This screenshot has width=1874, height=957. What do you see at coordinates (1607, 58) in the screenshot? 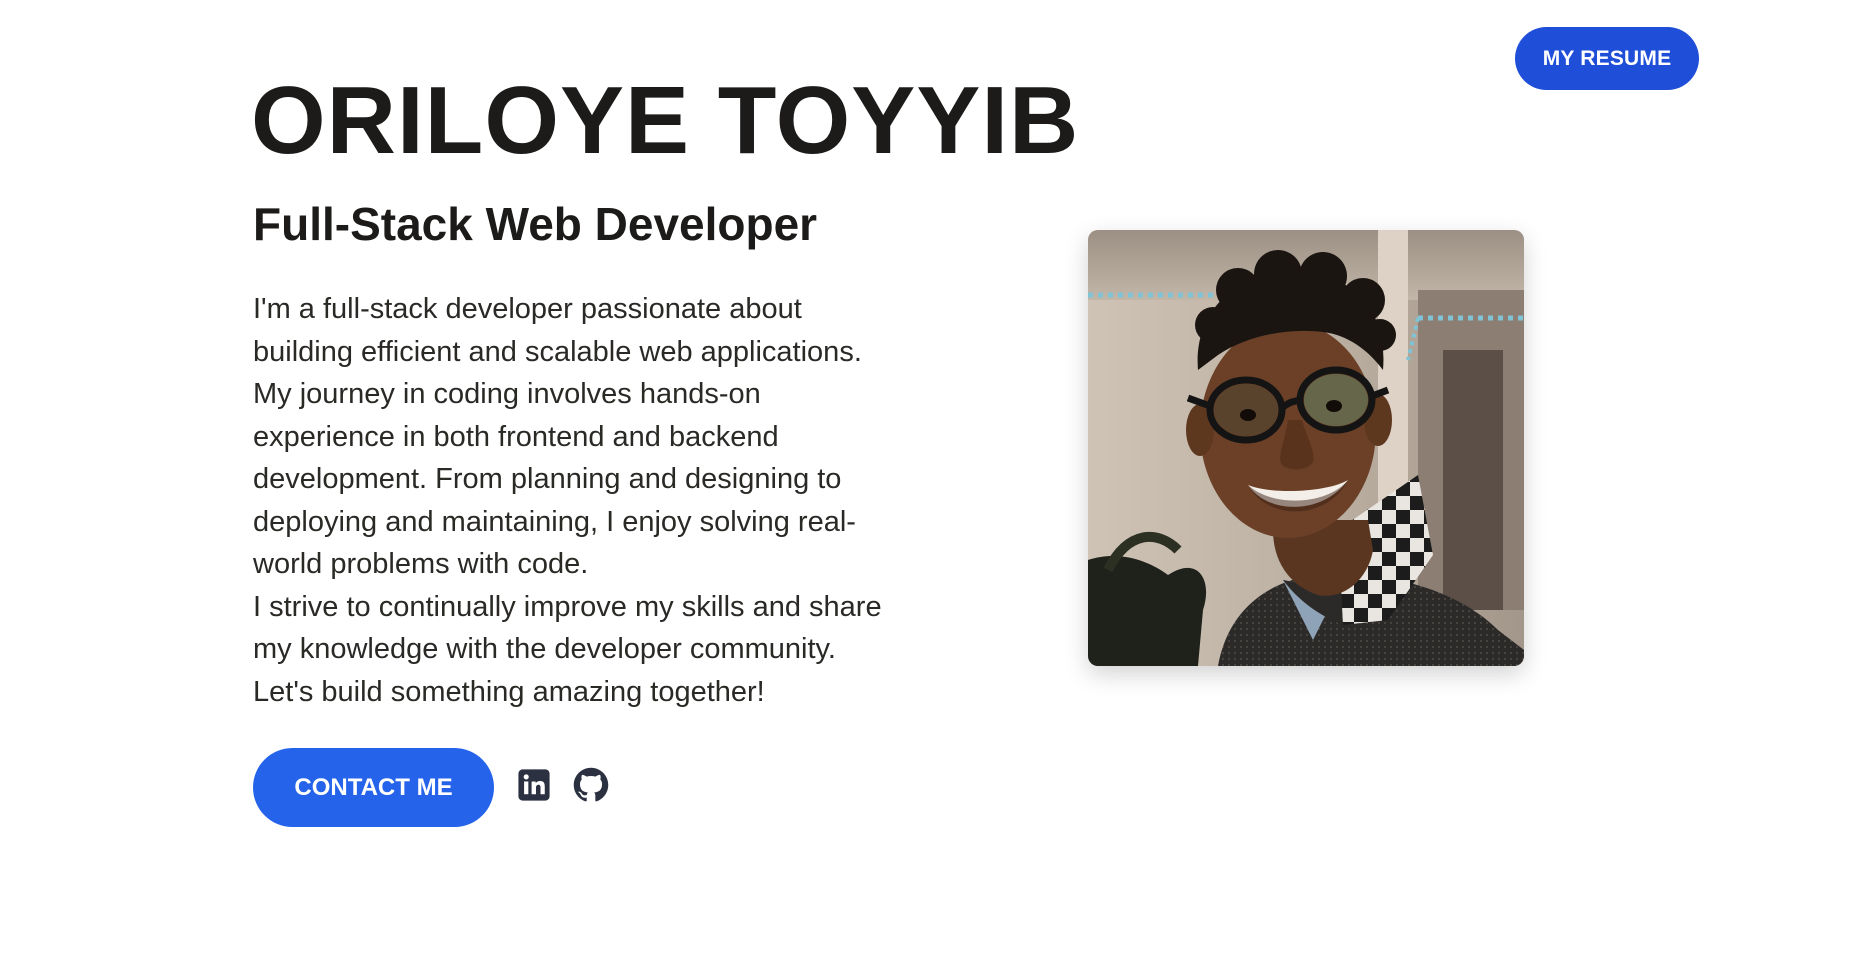
I see `my-resume-button: MY RESUME` at bounding box center [1607, 58].